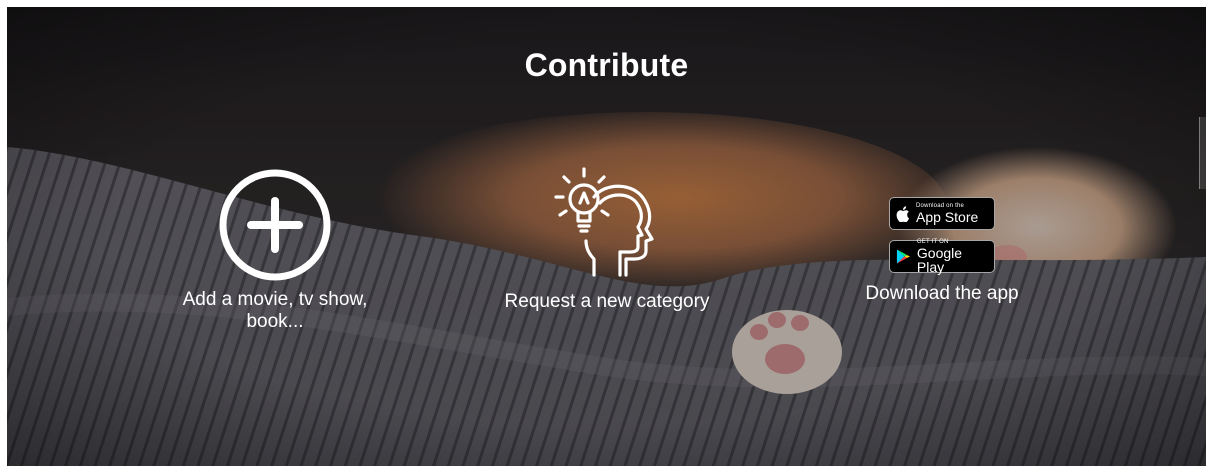 The width and height of the screenshot is (1206, 469). I want to click on google-play-button: GET IT ON Google Play, so click(942, 257).